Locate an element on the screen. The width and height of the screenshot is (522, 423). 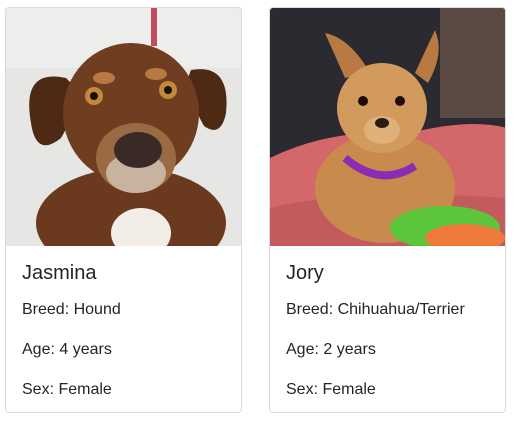
pet-name: Jory is located at coordinates (387, 273).